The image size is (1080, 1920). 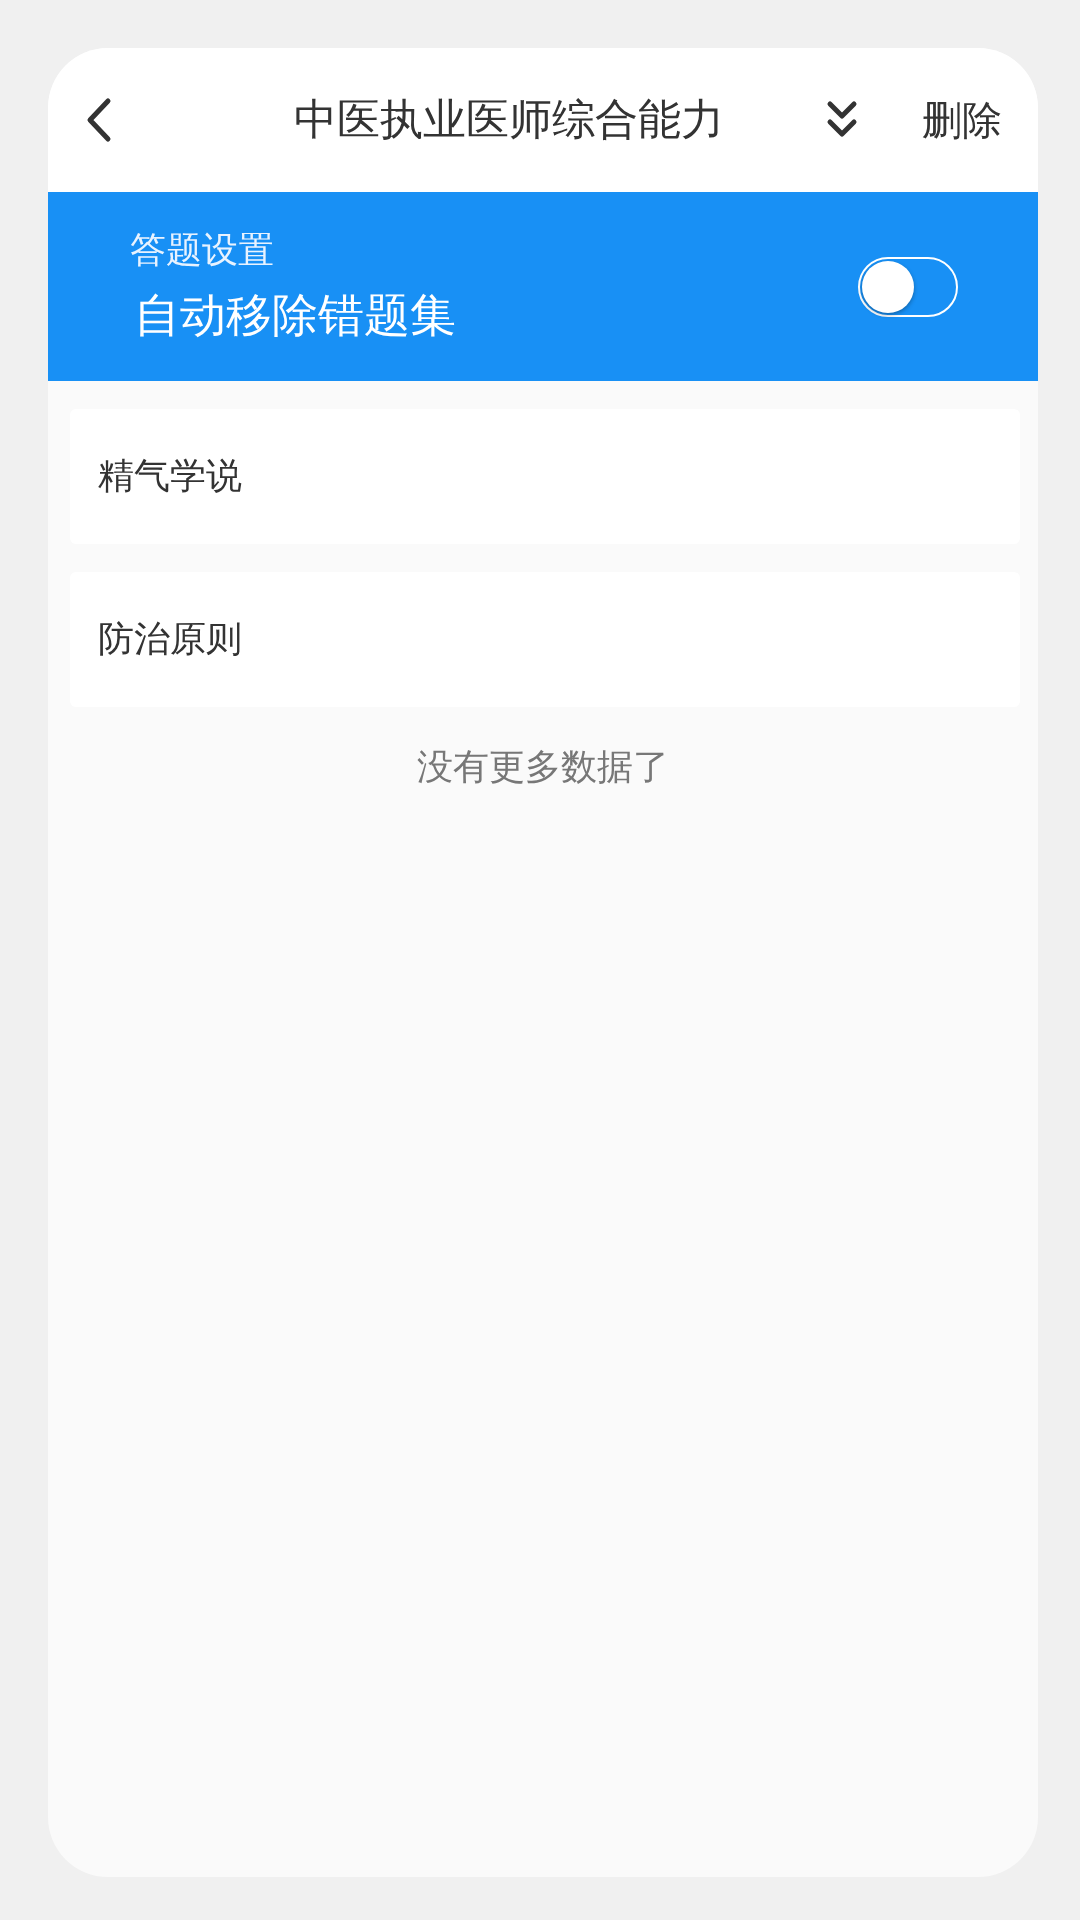 What do you see at coordinates (545, 476) in the screenshot?
I see `list-item: 精气学说` at bounding box center [545, 476].